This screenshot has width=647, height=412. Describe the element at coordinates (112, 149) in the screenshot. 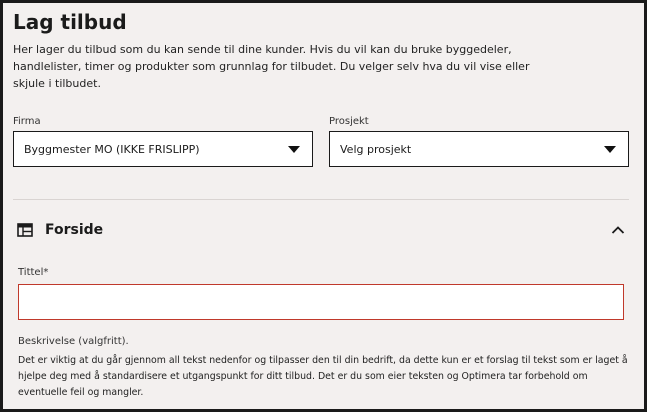

I see `firma-select-value: Byggmester MO (IKKE FRISLIPP)` at that location.